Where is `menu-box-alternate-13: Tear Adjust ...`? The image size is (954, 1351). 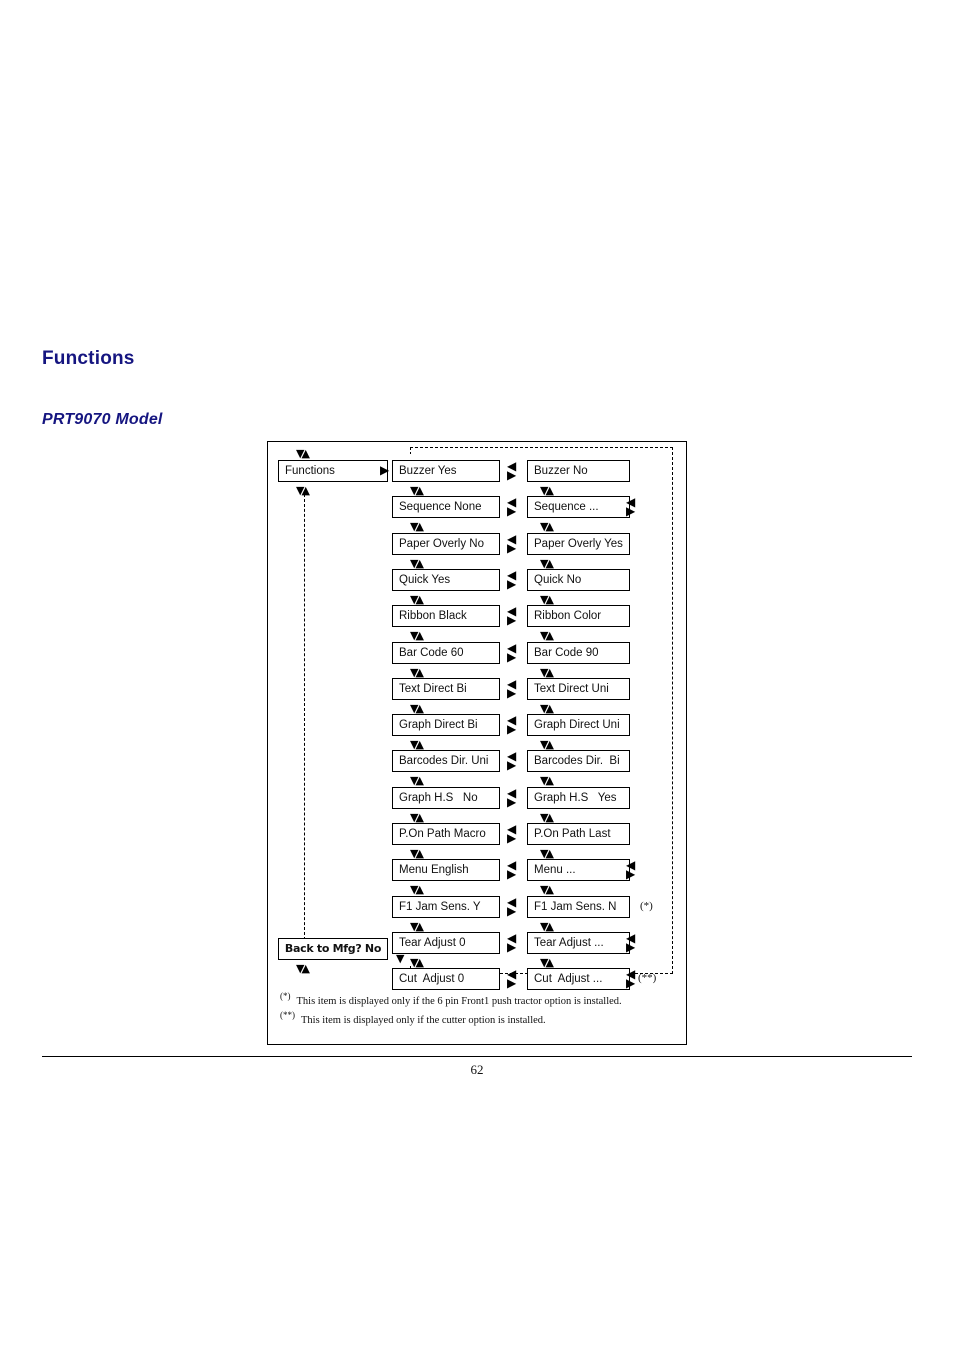 menu-box-alternate-13: Tear Adjust ... is located at coordinates (578, 942).